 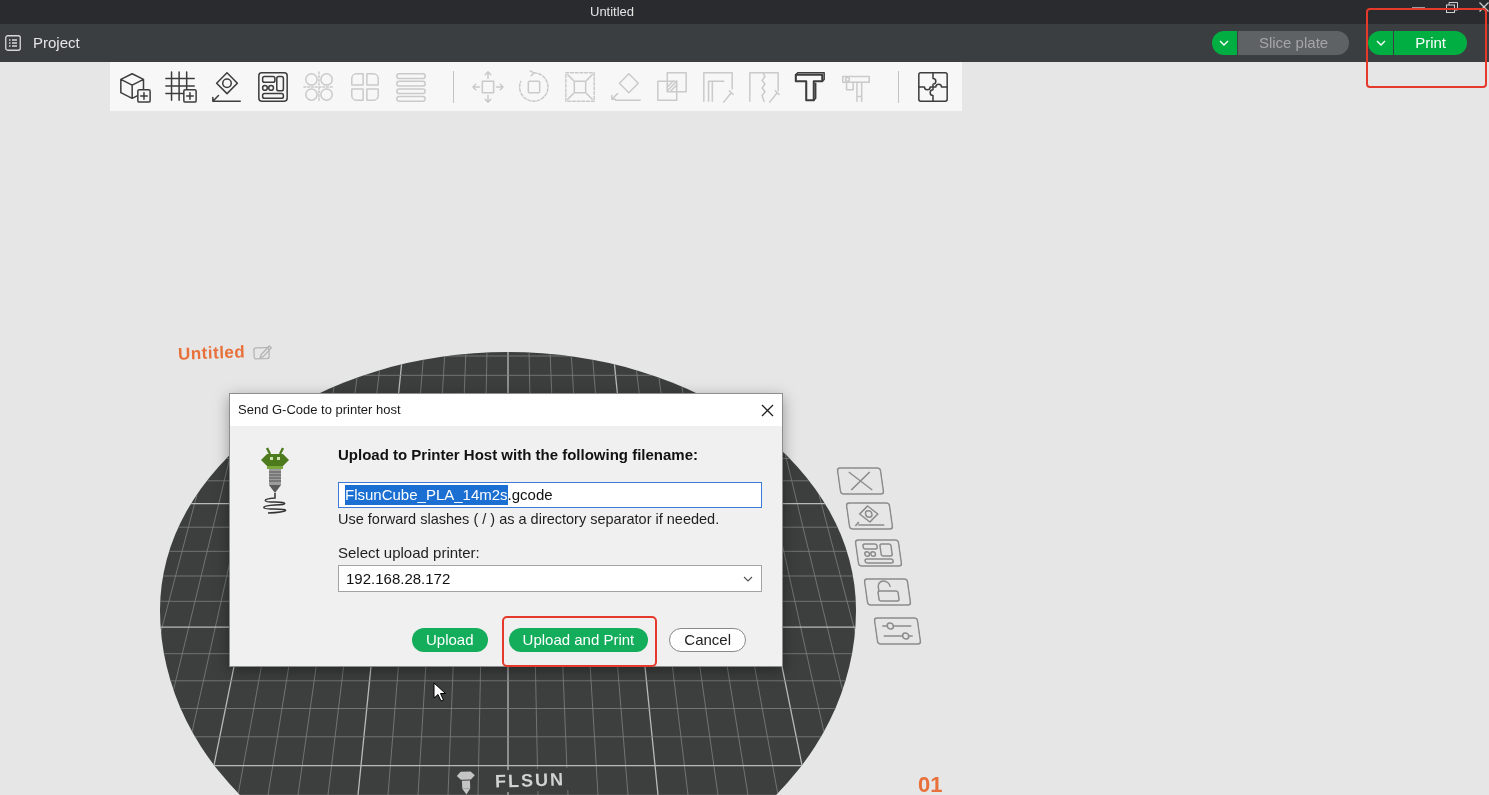 I want to click on minimize-icon, so click(x=1418, y=8).